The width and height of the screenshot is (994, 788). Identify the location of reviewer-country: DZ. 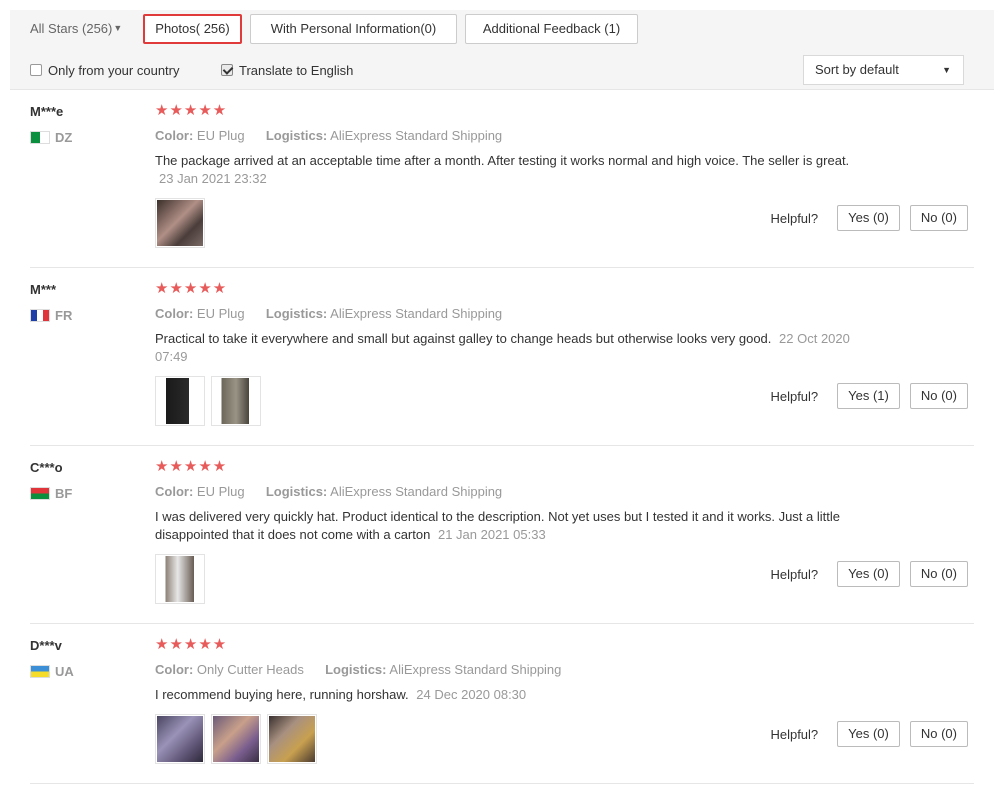
(51, 137).